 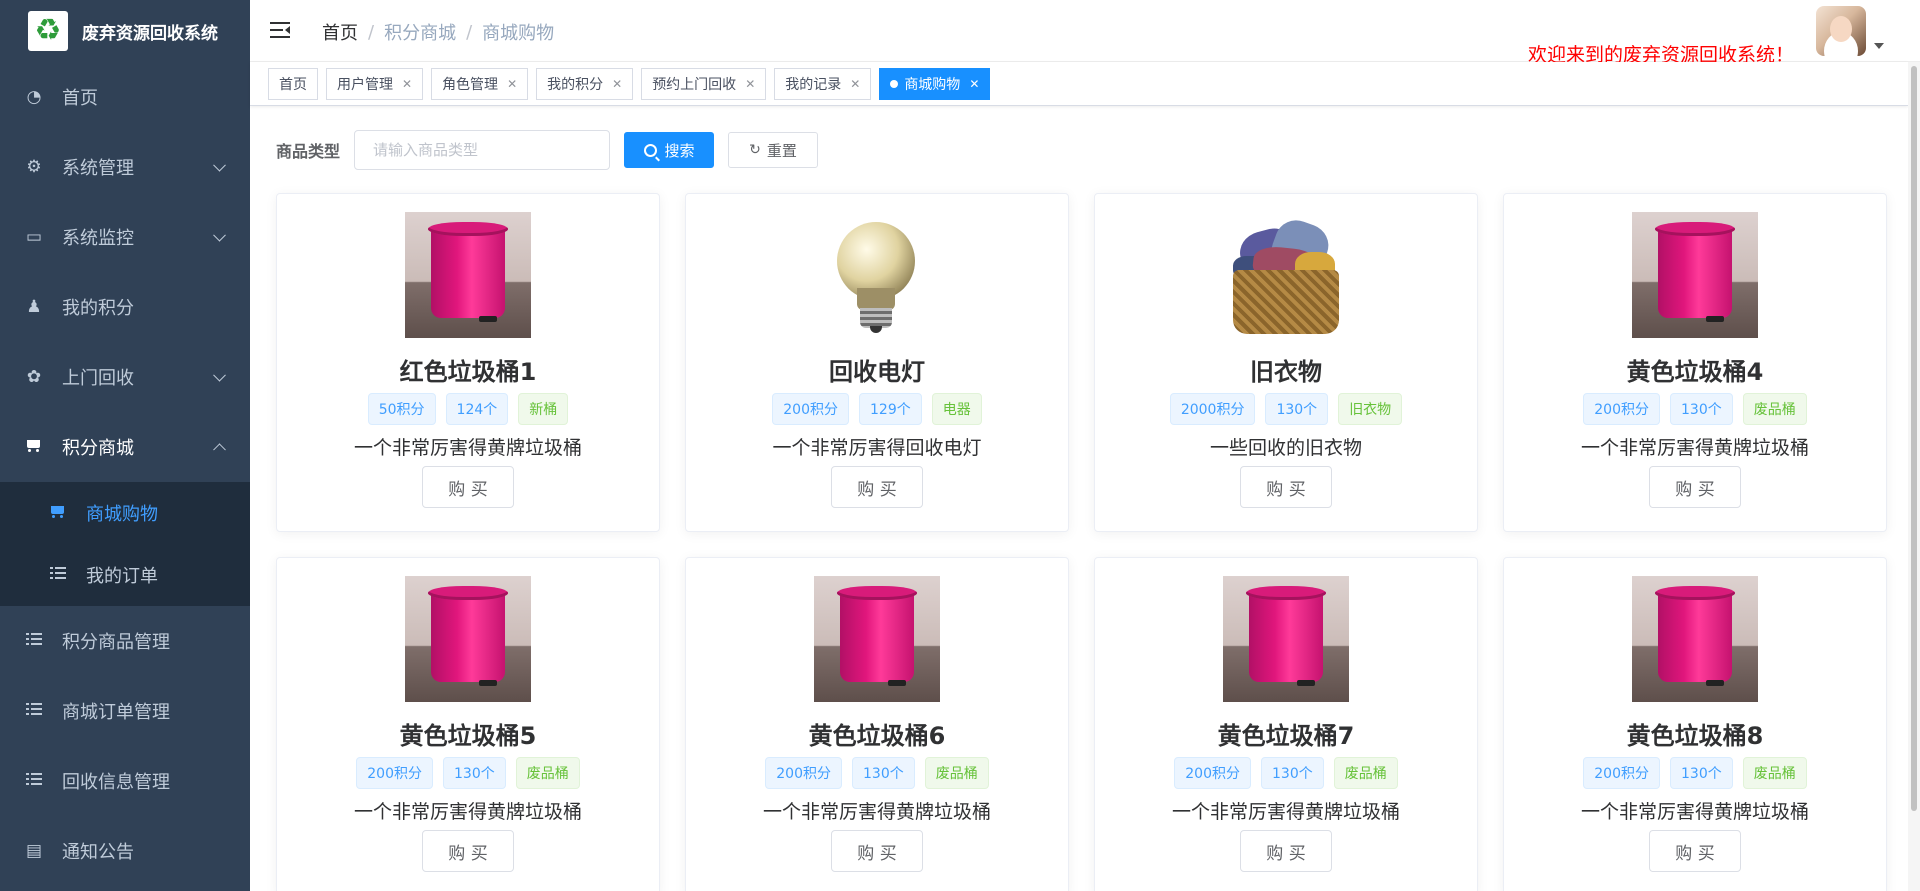 I want to click on tag-mall-shopping: 商城购物 ✕, so click(x=935, y=84).